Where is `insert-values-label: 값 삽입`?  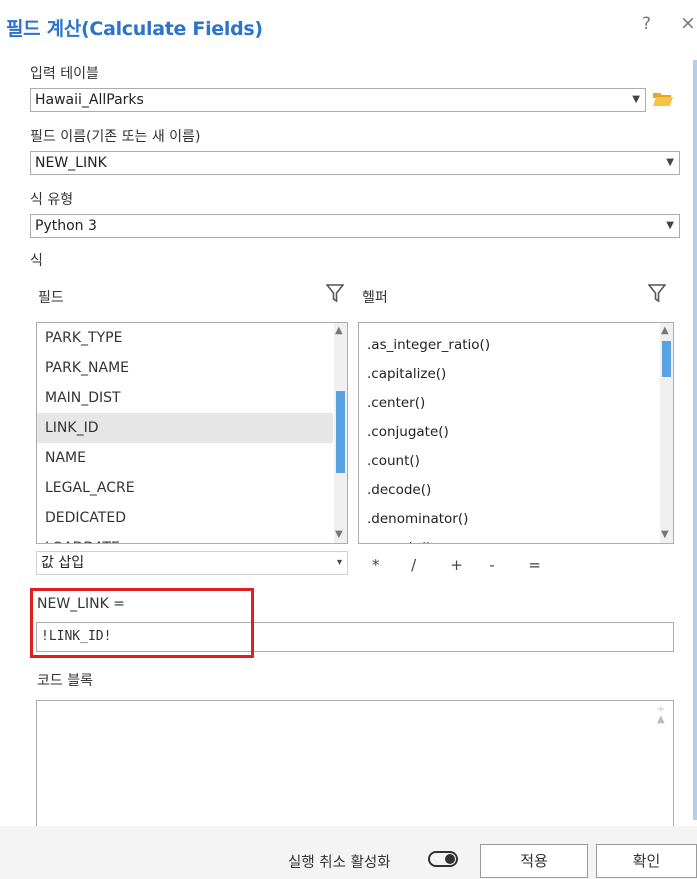 insert-values-label: 값 삽입 is located at coordinates (63, 563).